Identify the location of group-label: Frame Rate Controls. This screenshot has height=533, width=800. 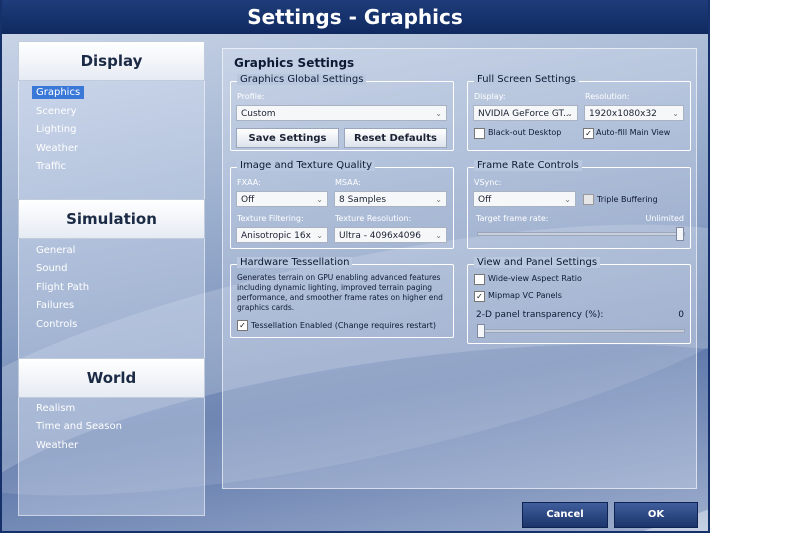
(528, 165).